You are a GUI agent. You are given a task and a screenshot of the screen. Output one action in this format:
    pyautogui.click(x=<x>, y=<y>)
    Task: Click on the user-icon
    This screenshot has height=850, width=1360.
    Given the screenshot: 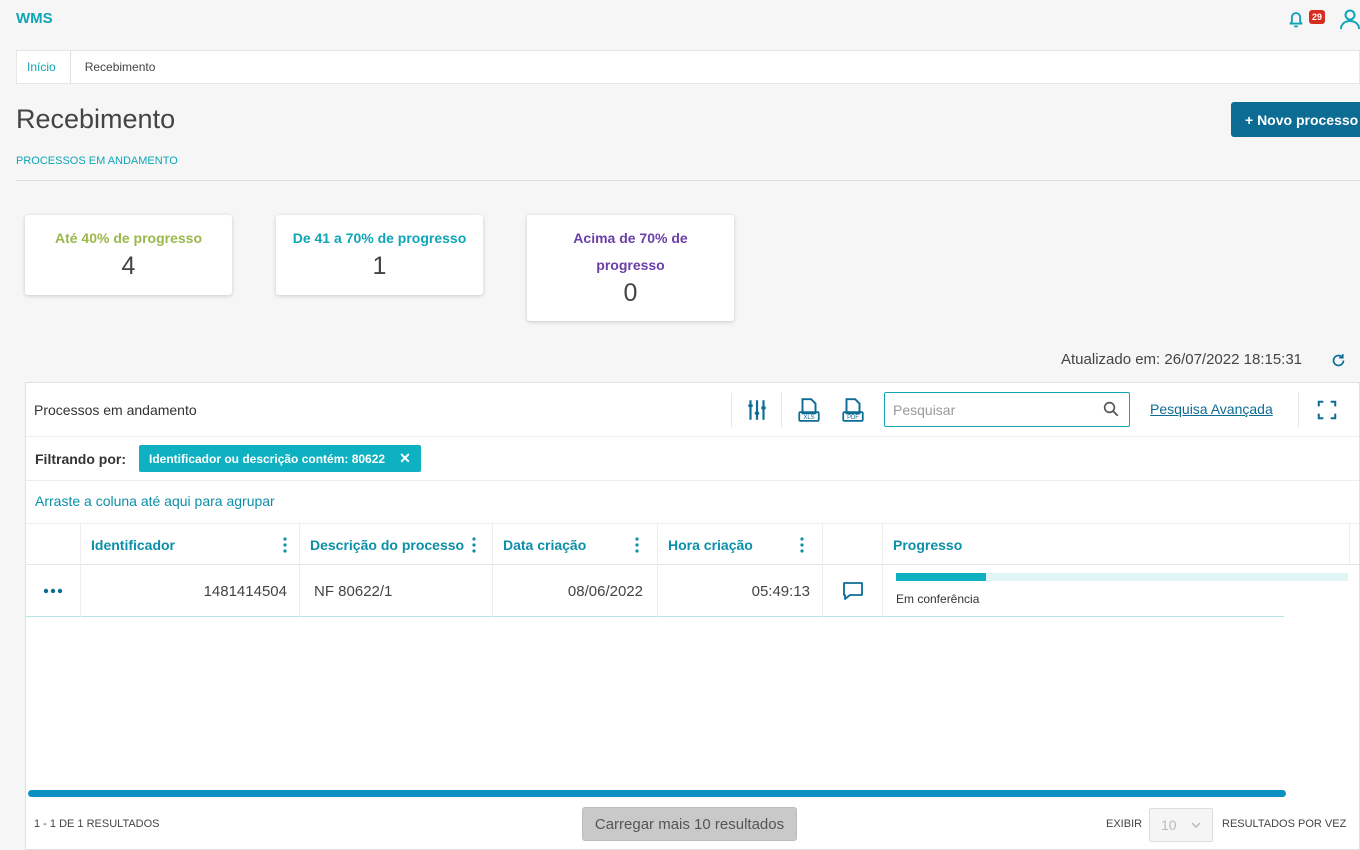 What is the action you would take?
    pyautogui.click(x=1349, y=19)
    